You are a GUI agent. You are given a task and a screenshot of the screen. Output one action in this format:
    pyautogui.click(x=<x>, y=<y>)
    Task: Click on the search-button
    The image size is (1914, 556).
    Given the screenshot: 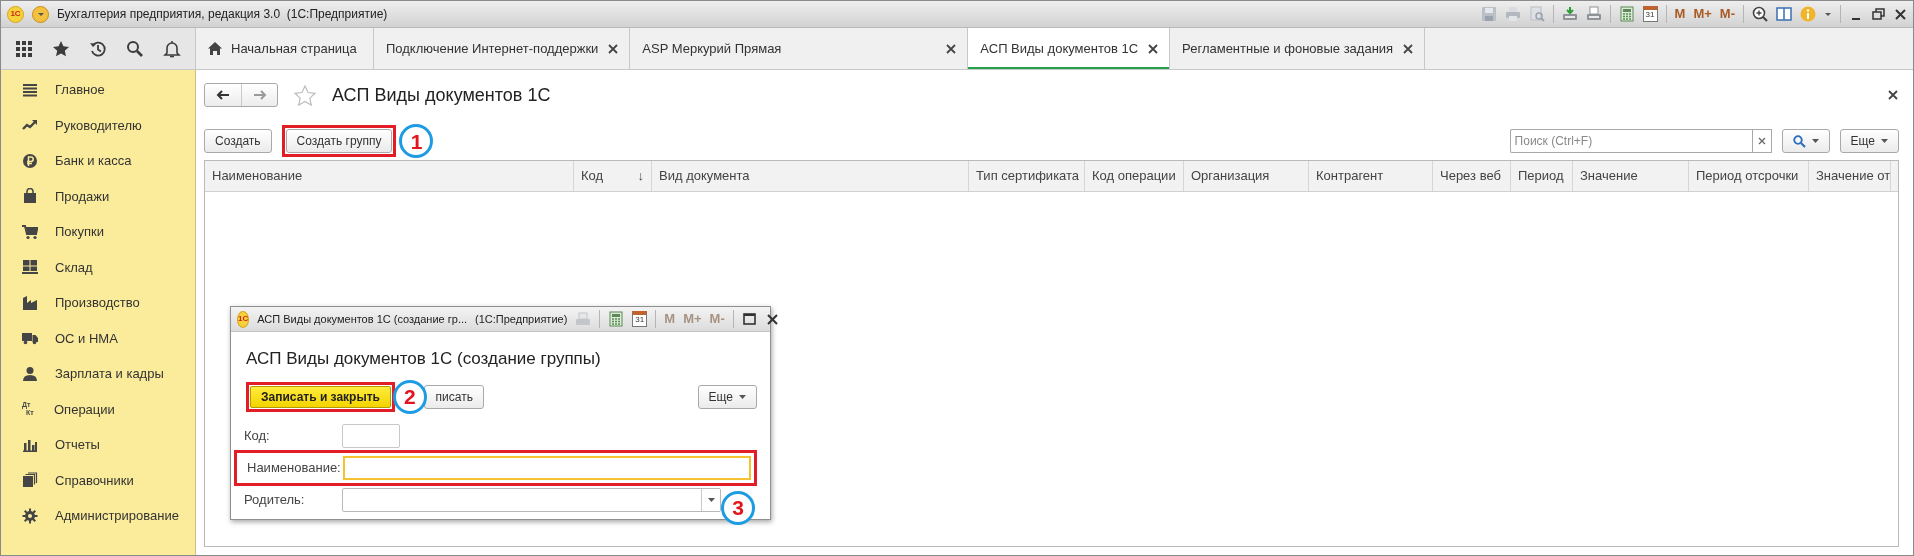 What is the action you would take?
    pyautogui.click(x=1805, y=141)
    